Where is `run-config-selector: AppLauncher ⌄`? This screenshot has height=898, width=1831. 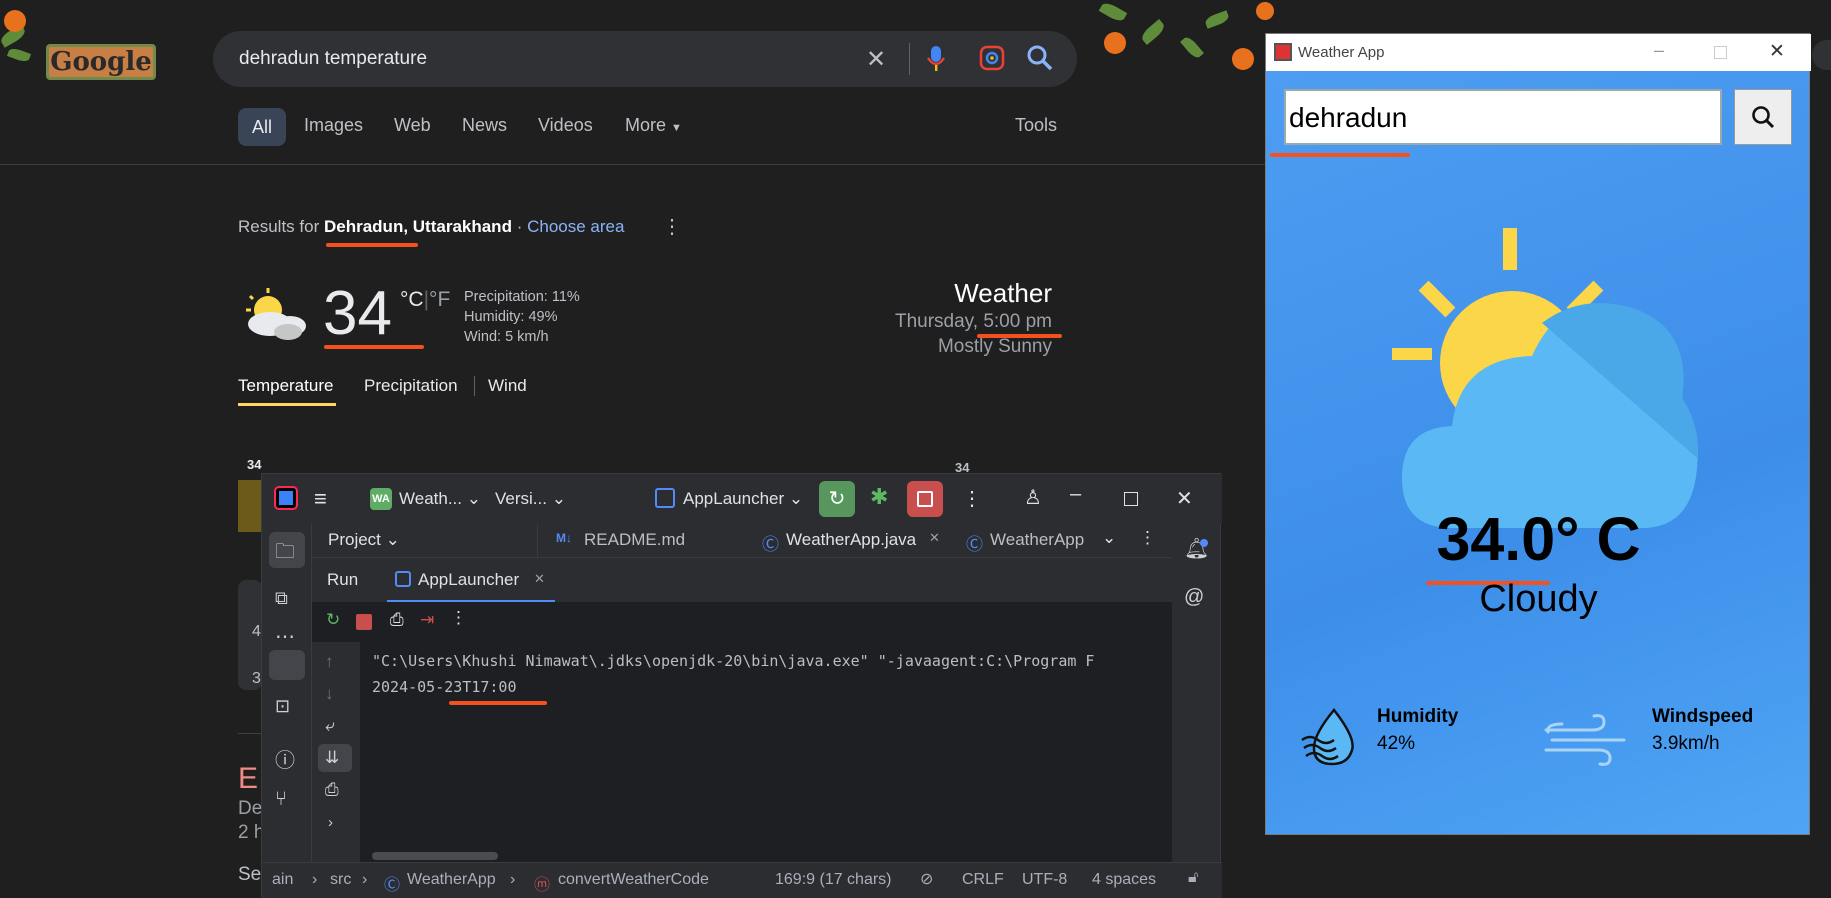 run-config-selector: AppLauncher ⌄ is located at coordinates (743, 499).